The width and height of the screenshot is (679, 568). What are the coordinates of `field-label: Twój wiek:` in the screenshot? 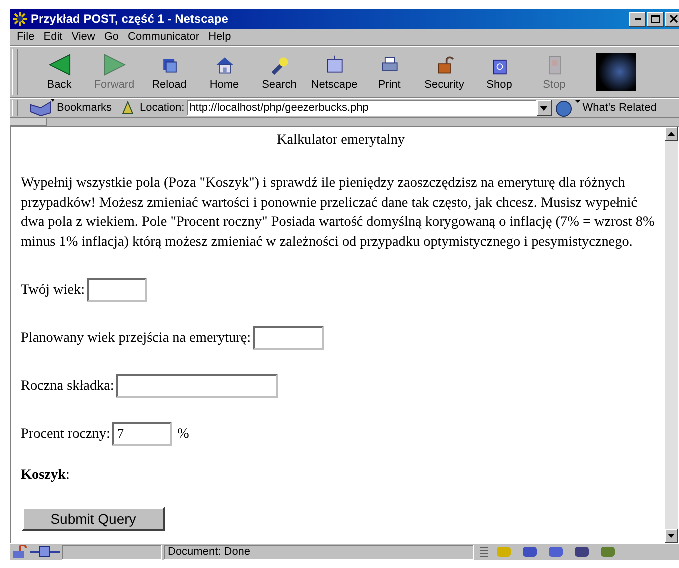 It's located at (53, 290).